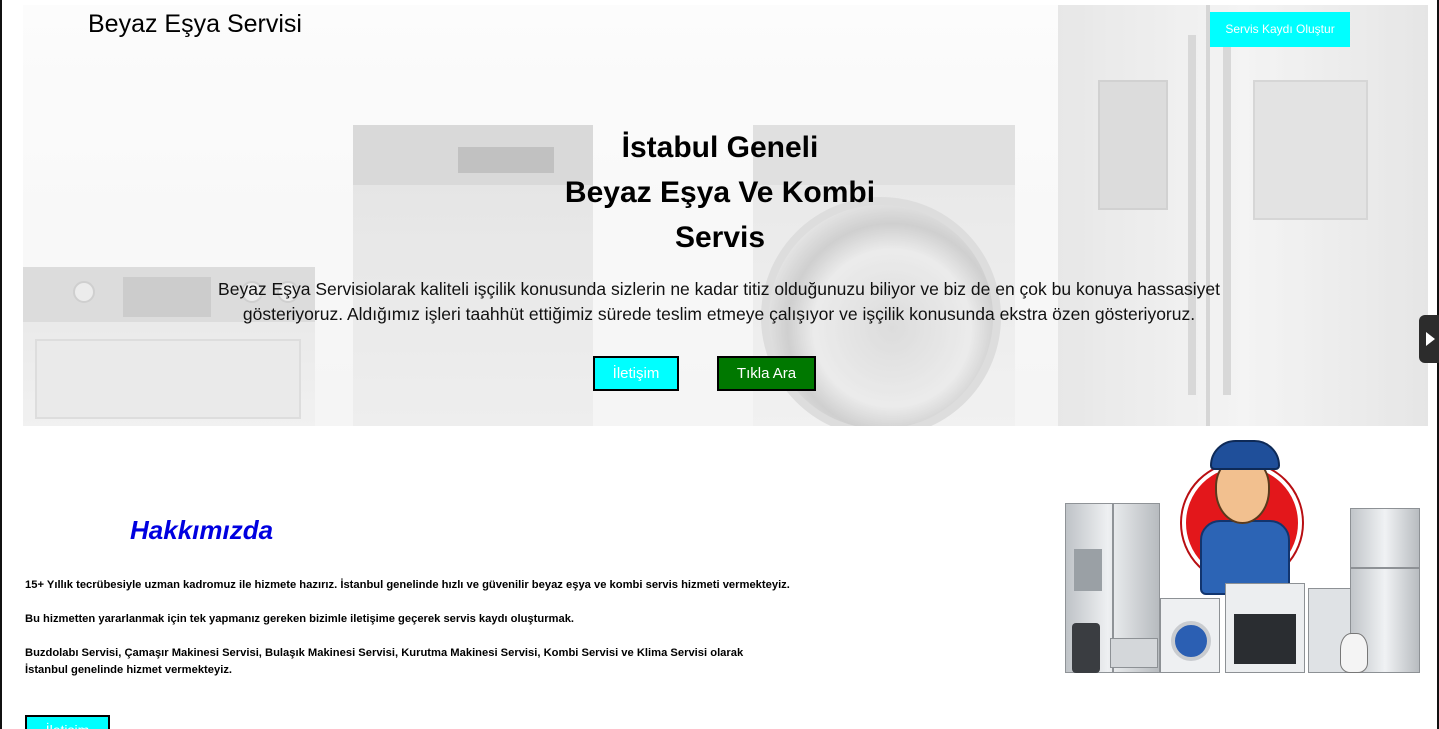  I want to click on washer-illustration, so click(1190, 635).